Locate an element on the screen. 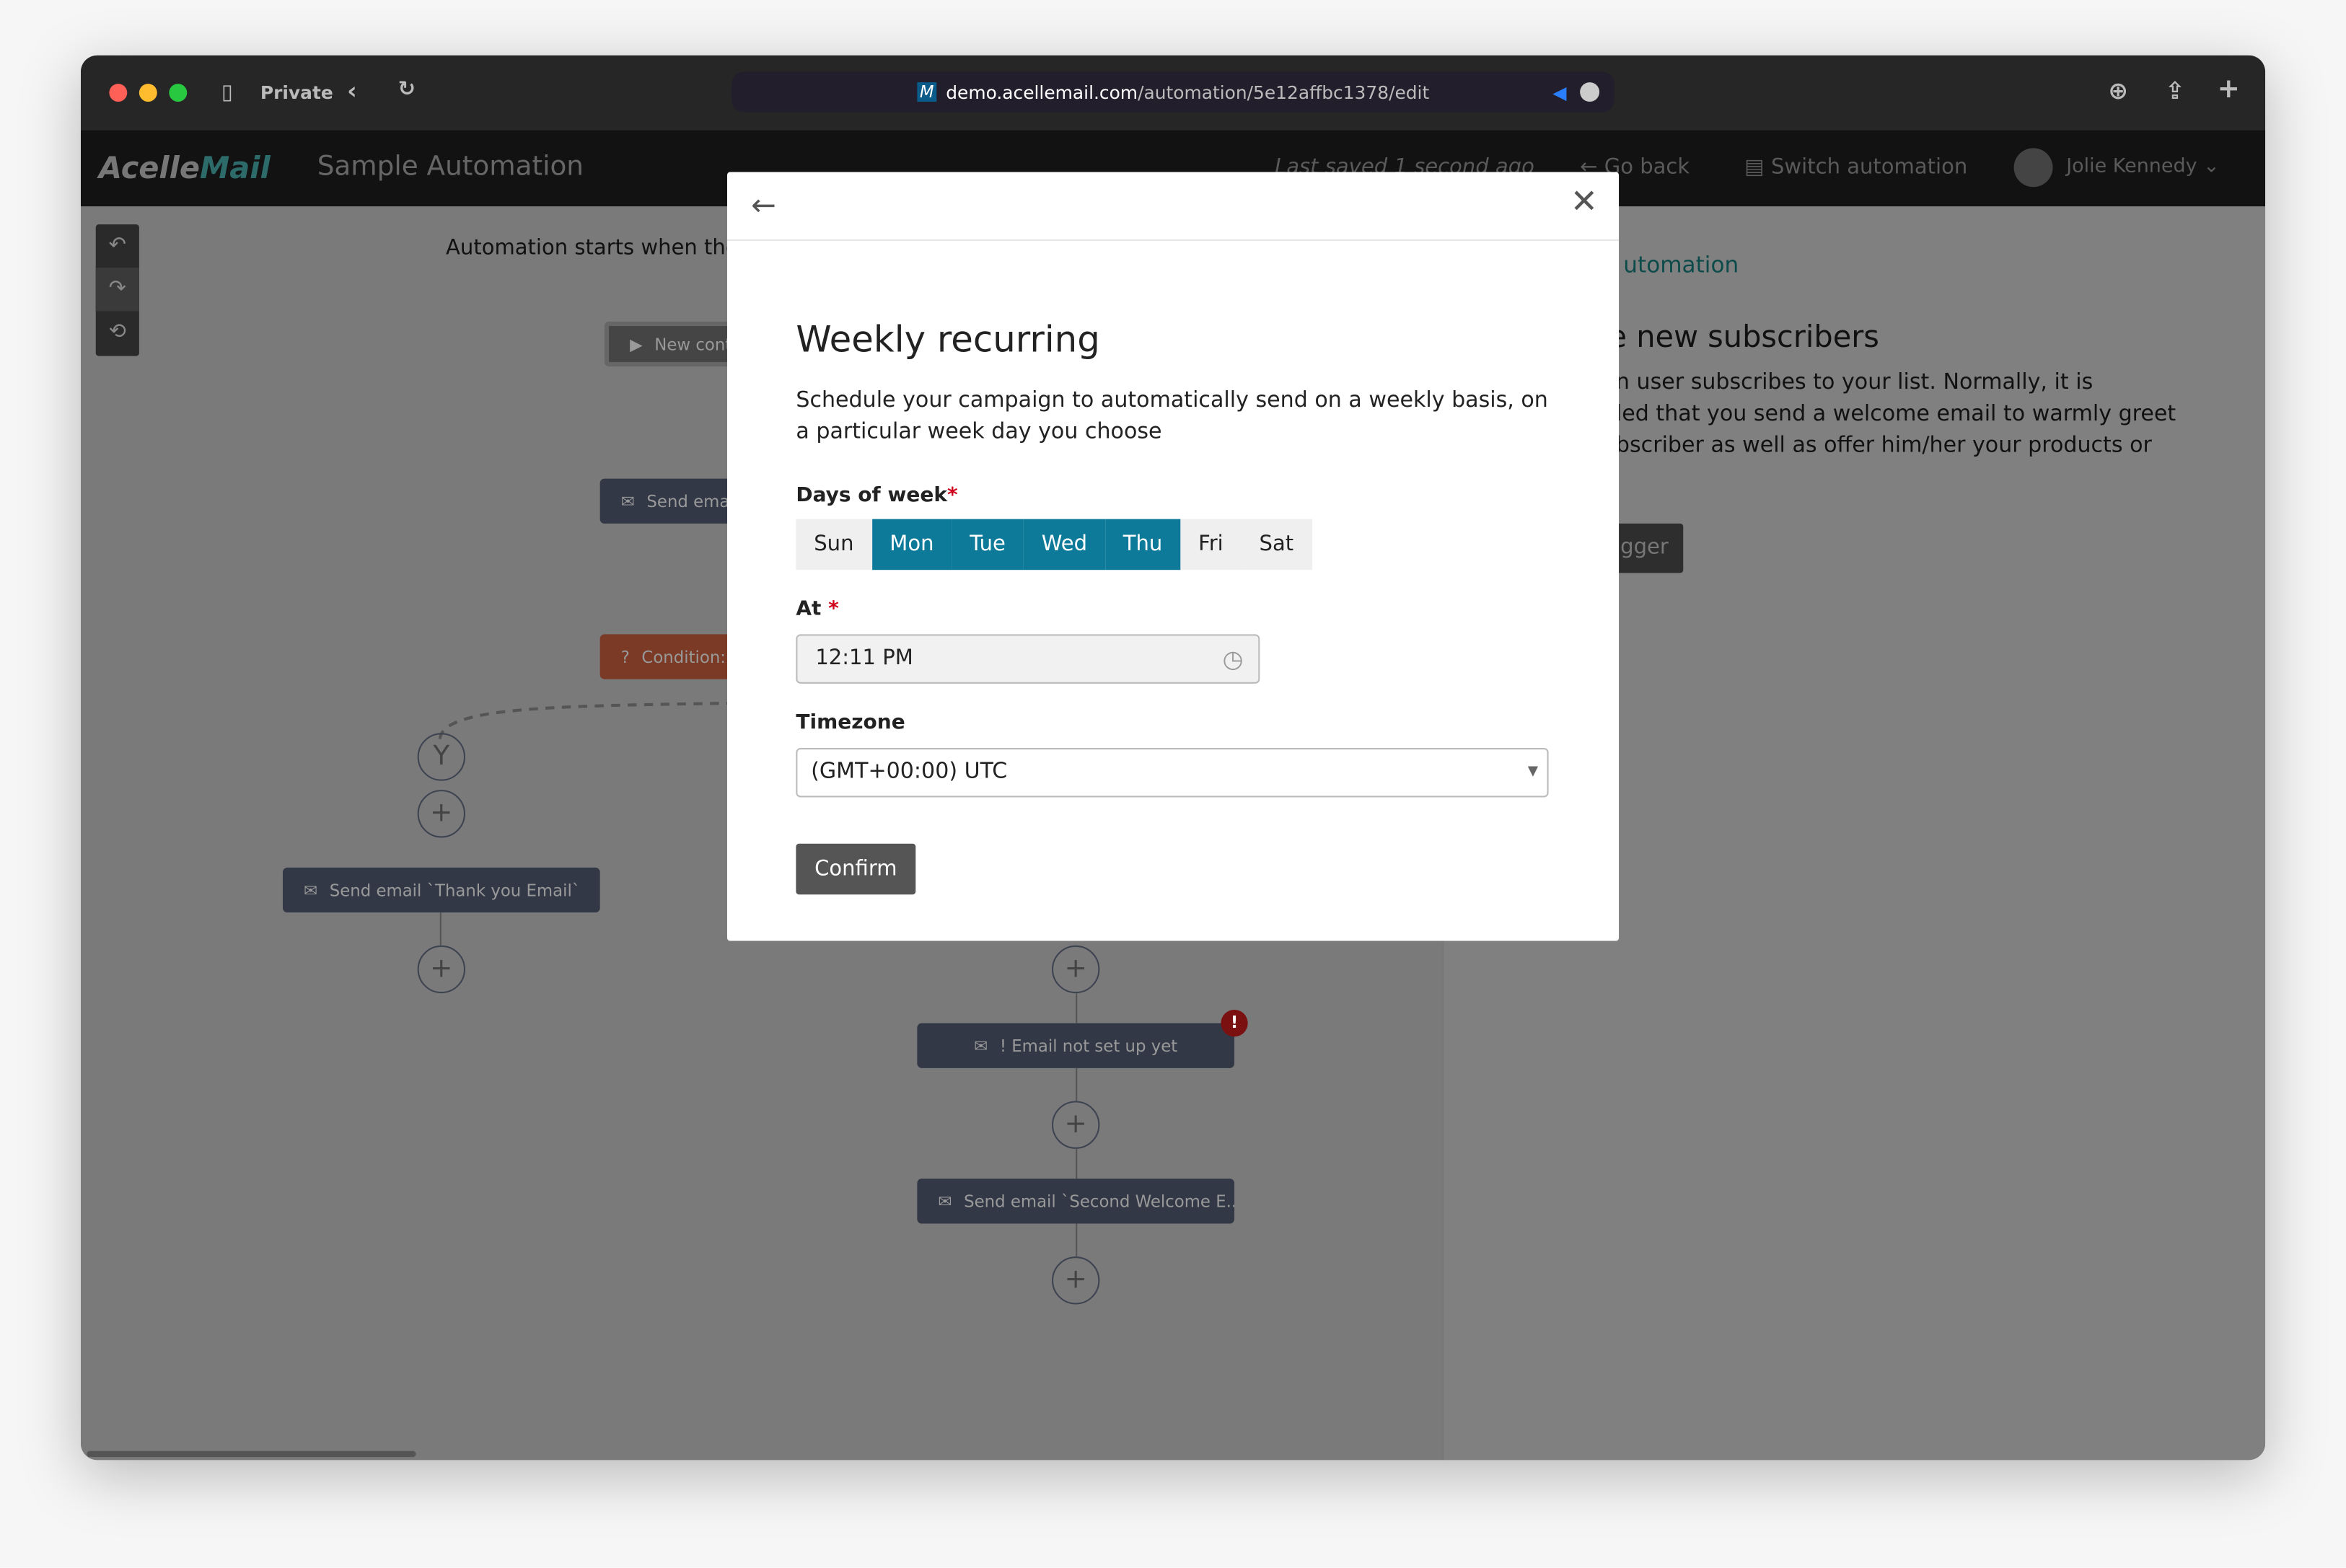 This screenshot has width=2346, height=1568. reload-icon: ↻ is located at coordinates (407, 90).